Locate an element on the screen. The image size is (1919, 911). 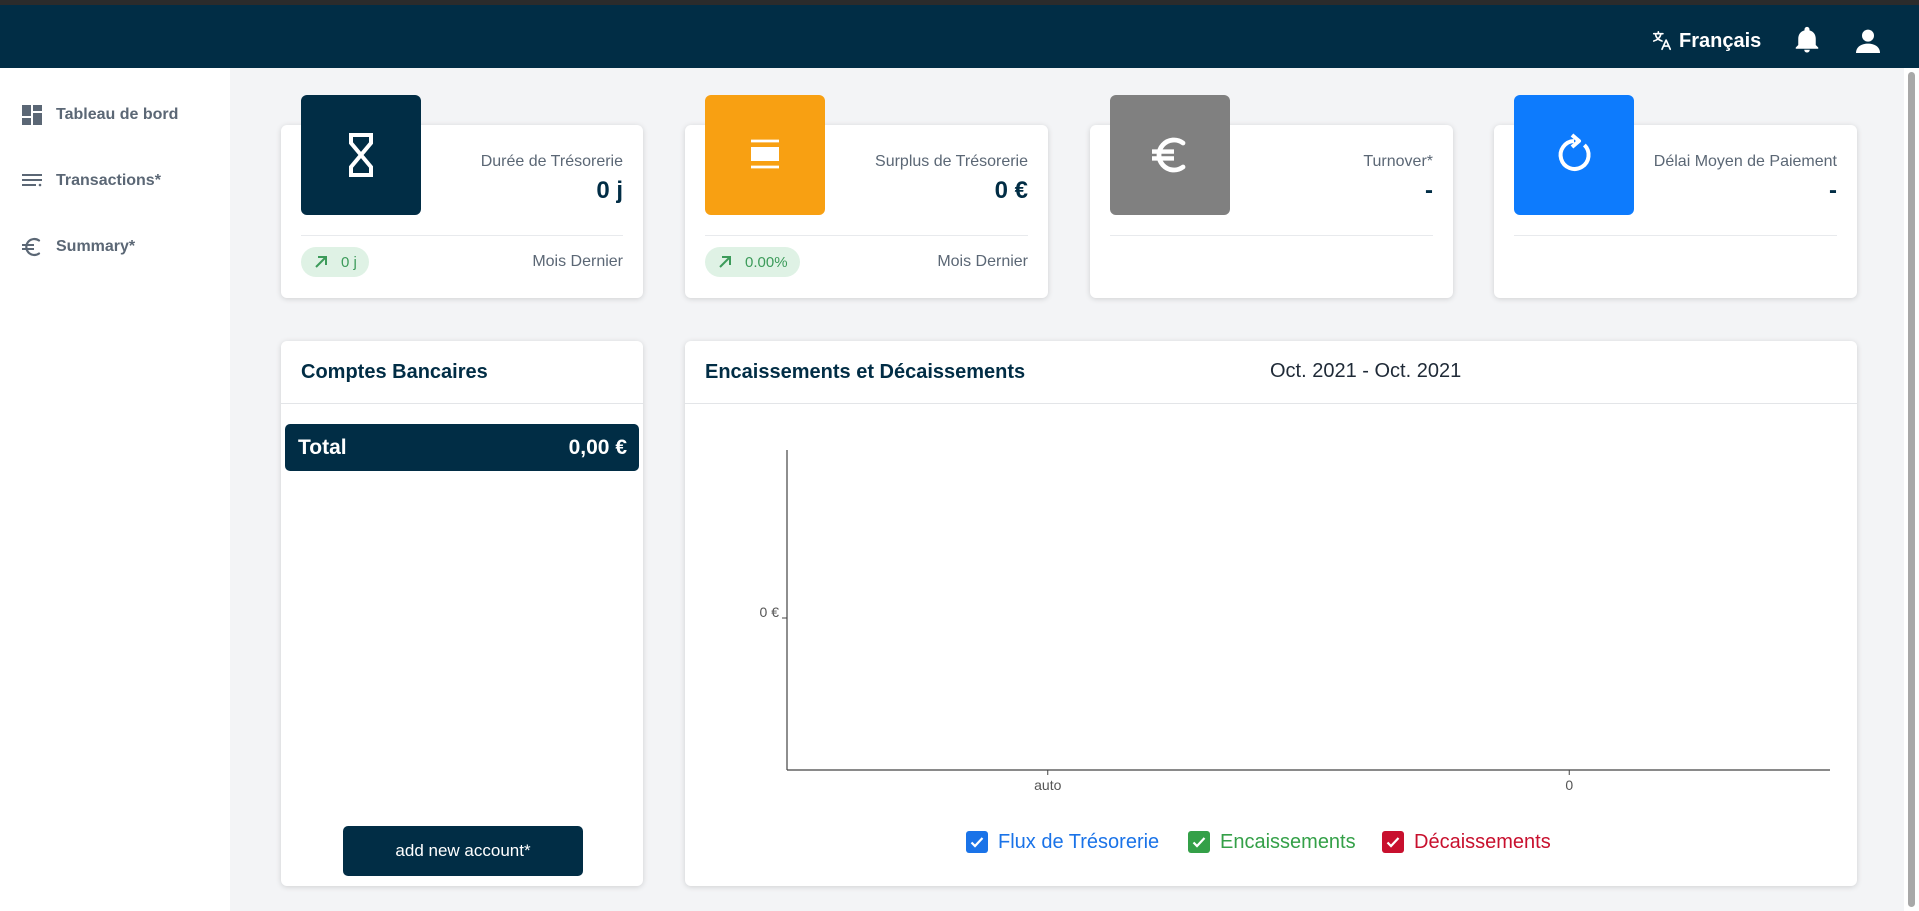
trend-value: 0 j is located at coordinates (349, 262).